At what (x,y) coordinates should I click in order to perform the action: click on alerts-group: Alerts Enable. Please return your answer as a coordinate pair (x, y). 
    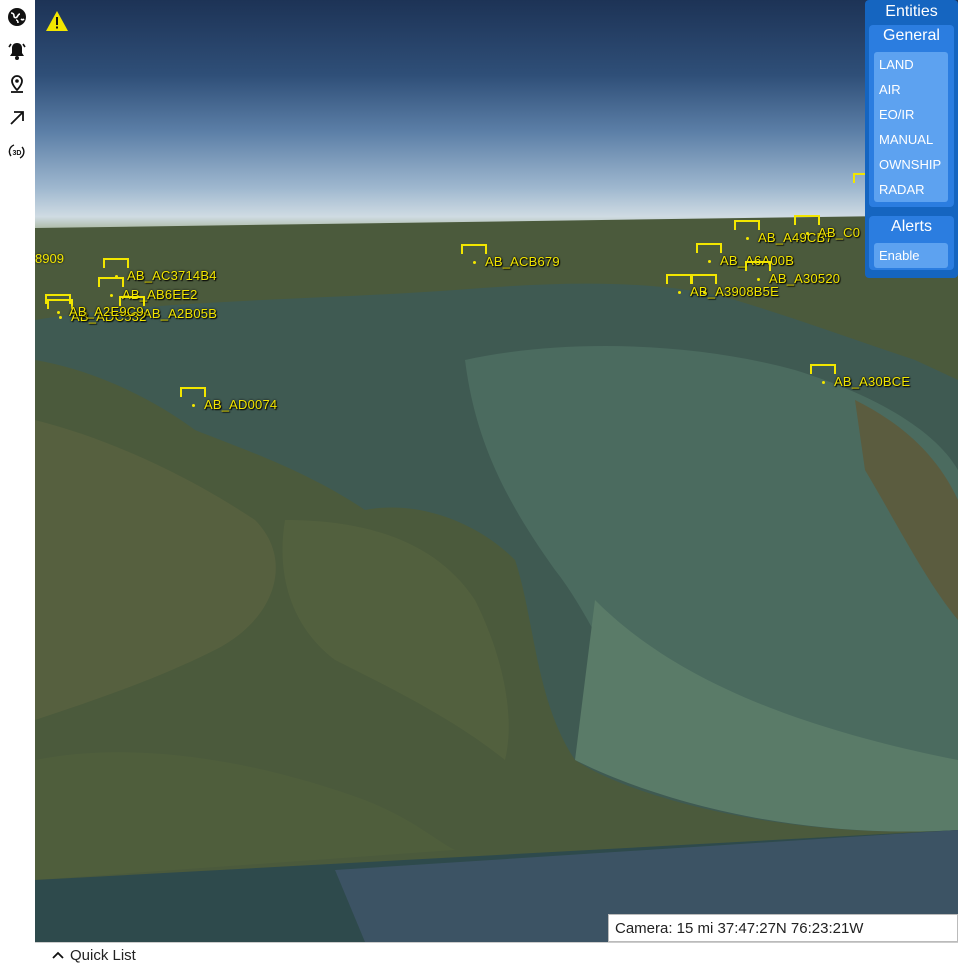
    Looking at the image, I should click on (911, 243).